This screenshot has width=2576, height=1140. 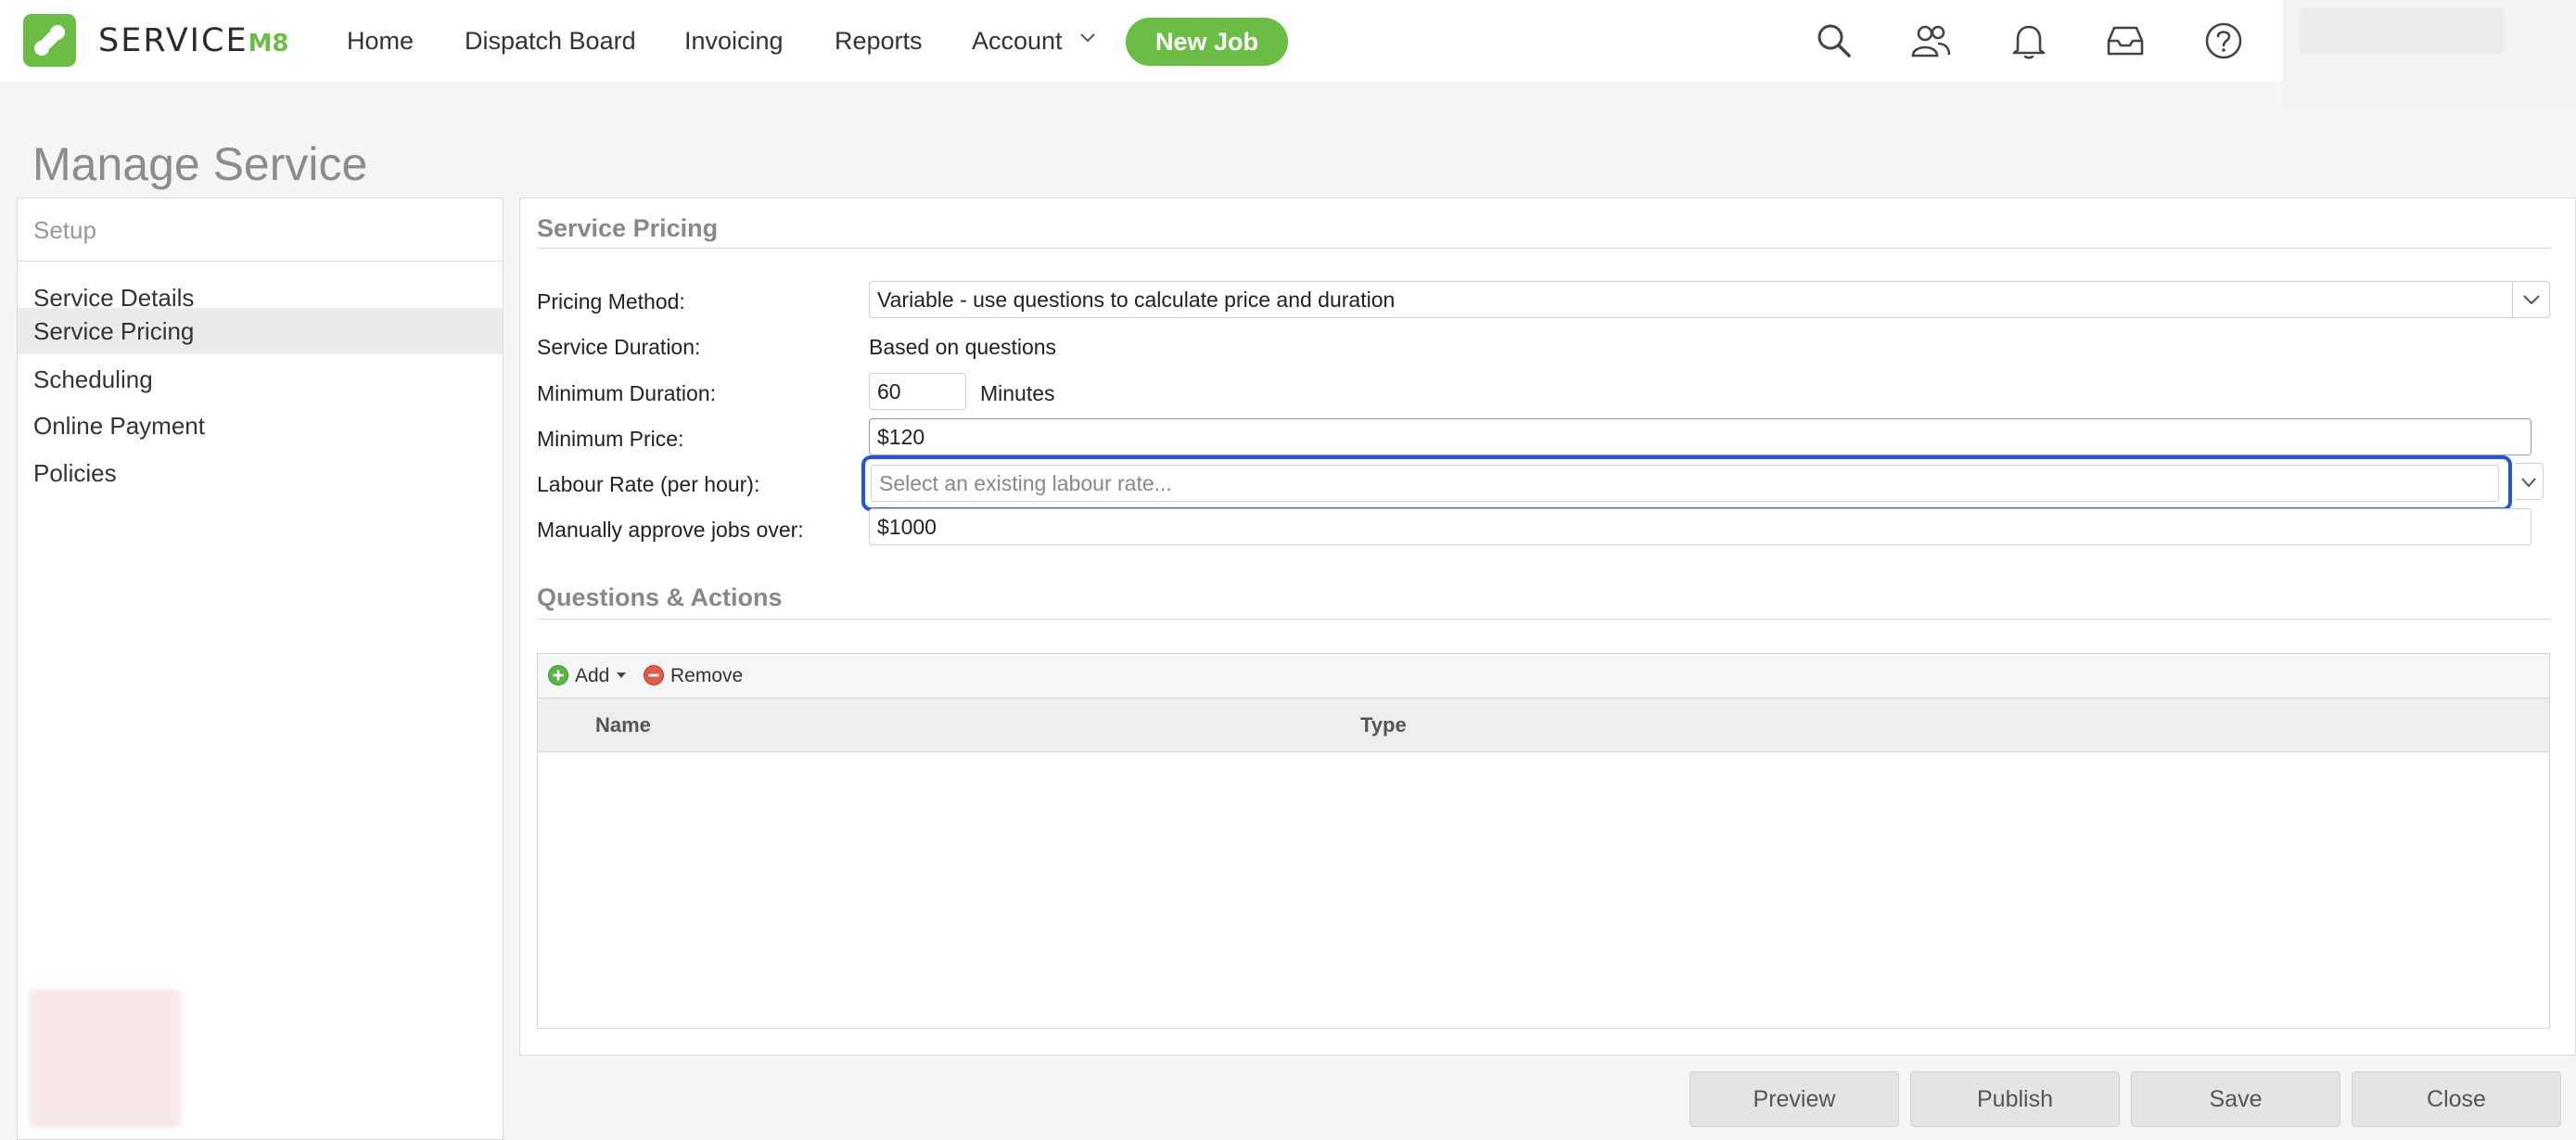 I want to click on help-icon, so click(x=2223, y=40).